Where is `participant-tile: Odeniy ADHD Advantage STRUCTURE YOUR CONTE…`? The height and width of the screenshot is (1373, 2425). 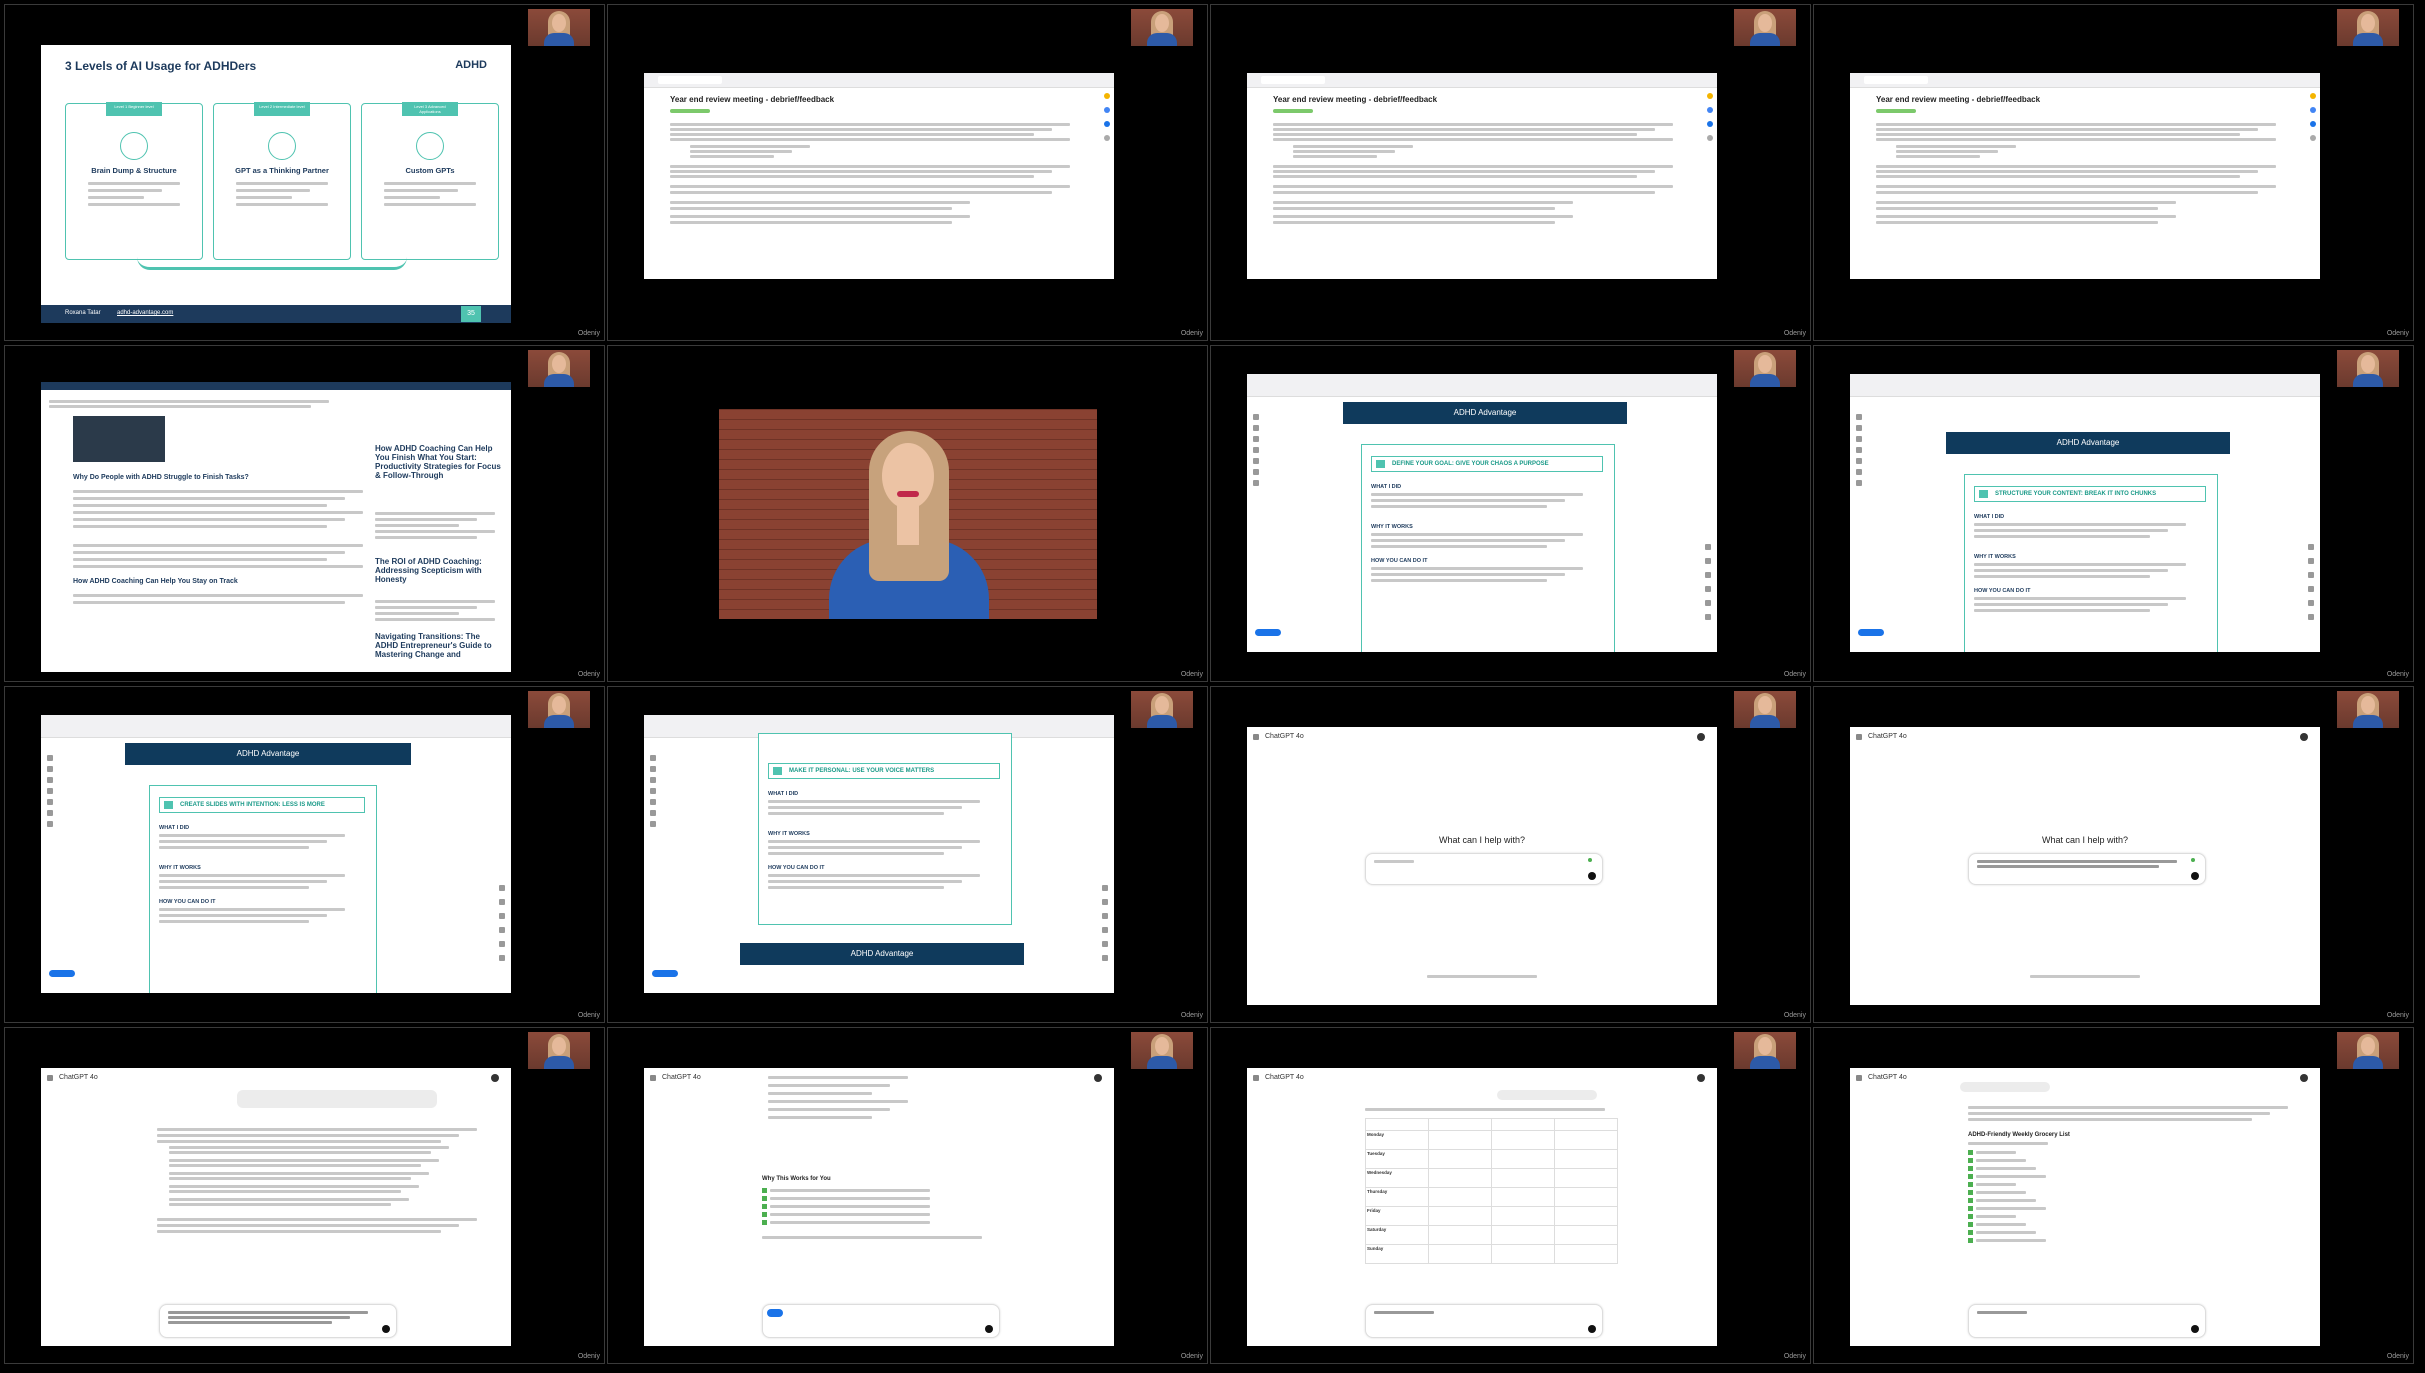 participant-tile: Odeniy ADHD Advantage STRUCTURE YOUR CONTE… is located at coordinates (2113, 513).